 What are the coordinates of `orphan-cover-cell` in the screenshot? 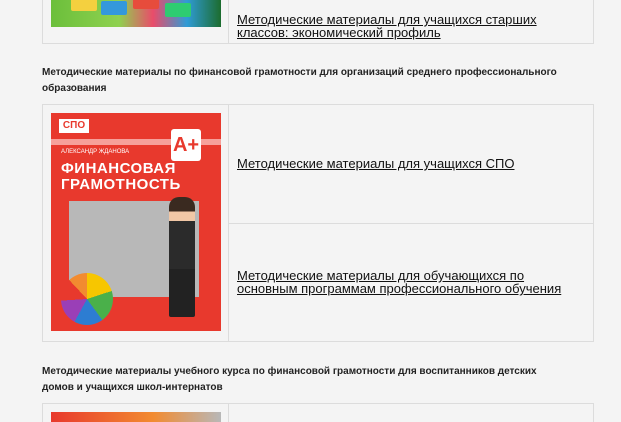 It's located at (136, 413).